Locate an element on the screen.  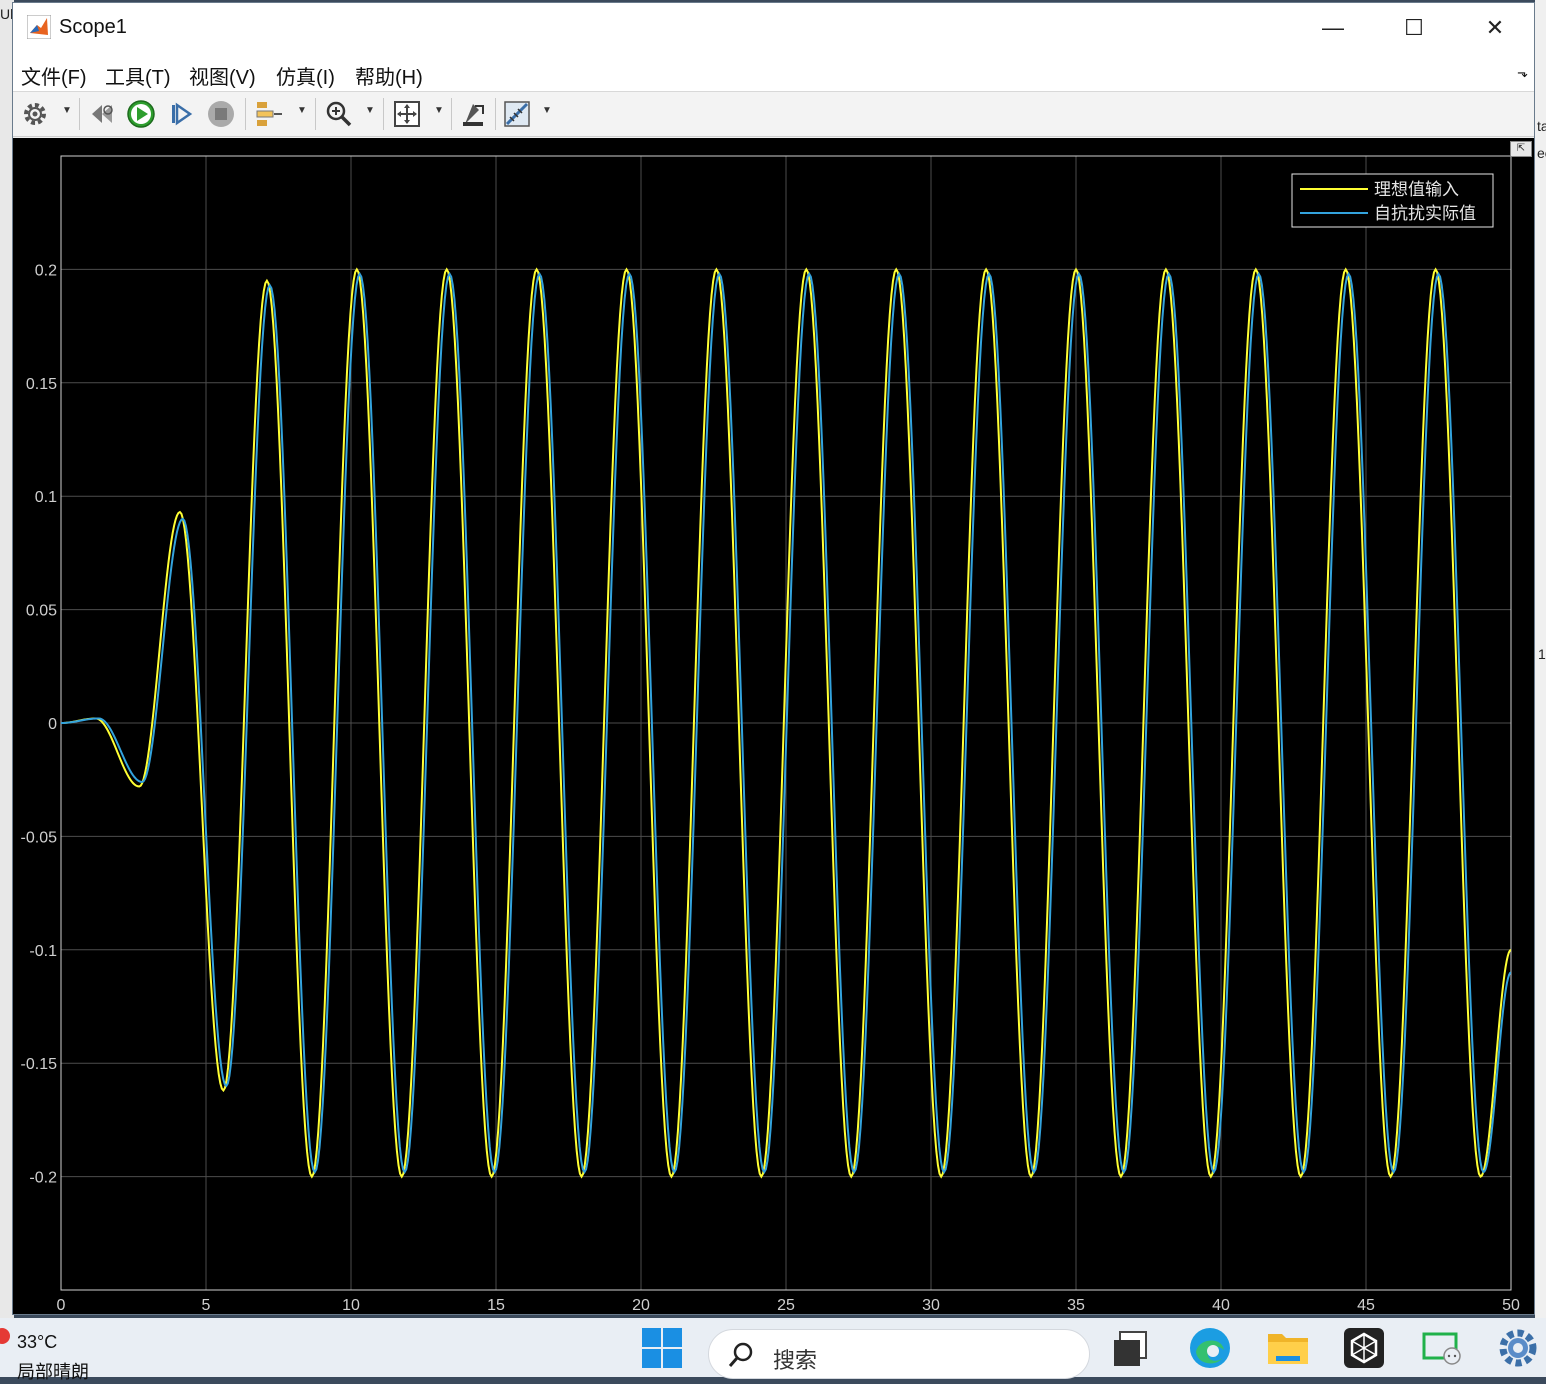
zoom-dropdown-icon: ▼ is located at coordinates (370, 110).